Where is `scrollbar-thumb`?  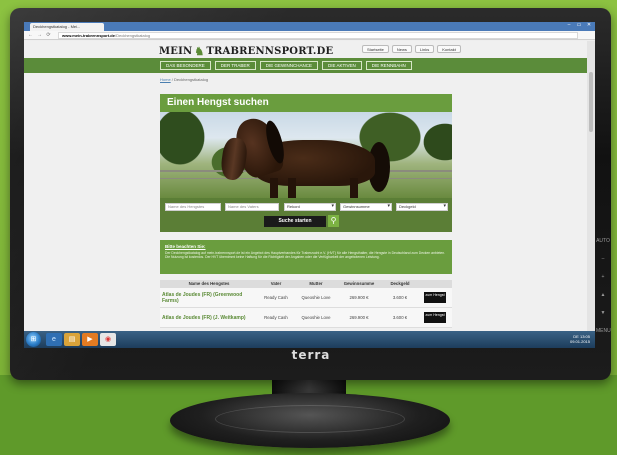
scrollbar-thumb is located at coordinates (591, 102).